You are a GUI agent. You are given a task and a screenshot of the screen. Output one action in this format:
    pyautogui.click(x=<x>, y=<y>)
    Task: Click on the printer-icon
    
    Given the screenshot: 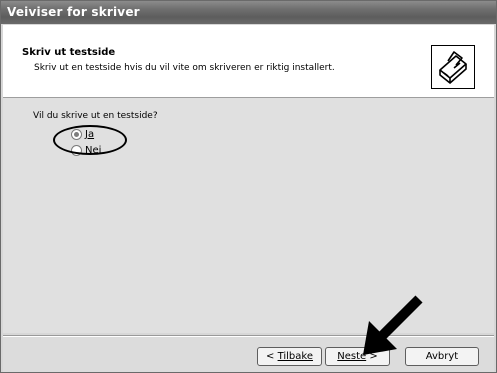 What is the action you would take?
    pyautogui.click(x=453, y=67)
    